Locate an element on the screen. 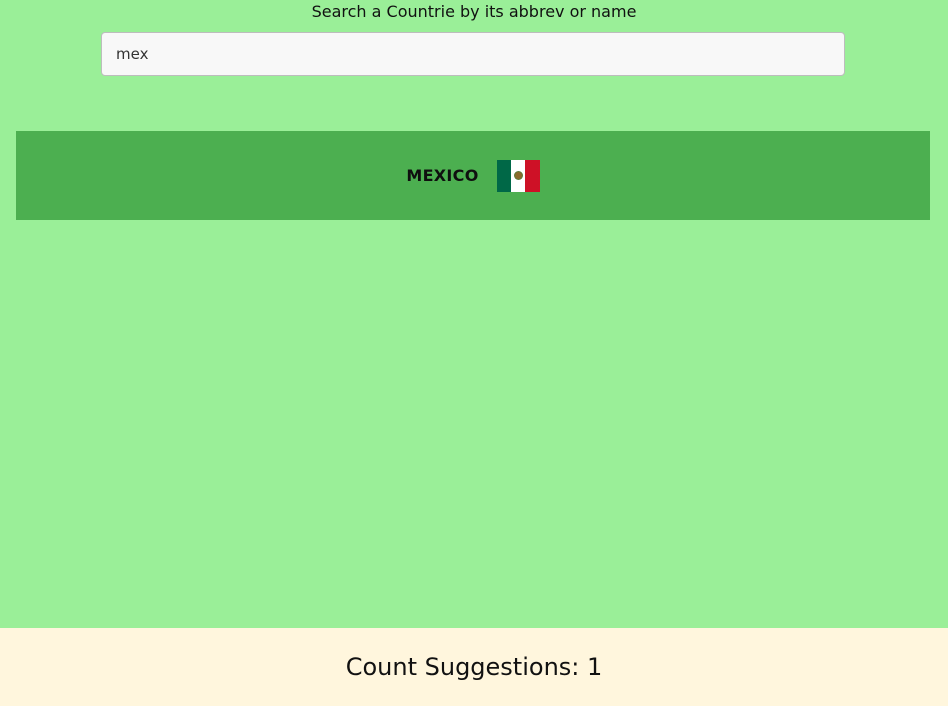 The image size is (948, 706). mexico-flag-icon is located at coordinates (518, 175).